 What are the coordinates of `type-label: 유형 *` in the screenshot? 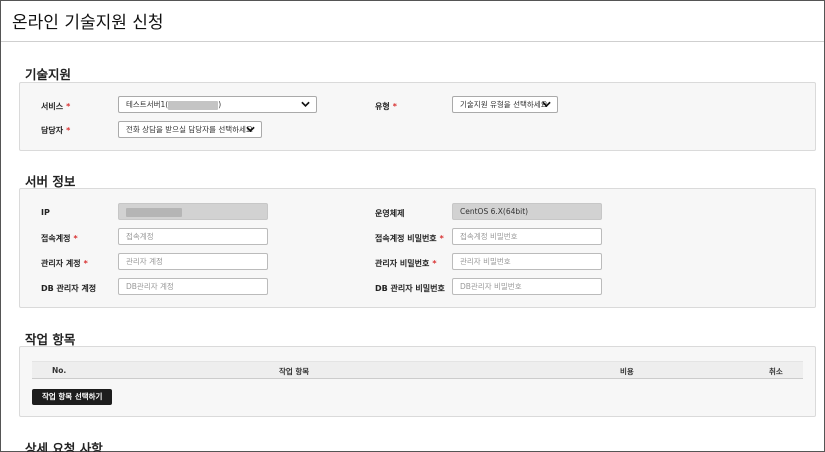 It's located at (386, 106).